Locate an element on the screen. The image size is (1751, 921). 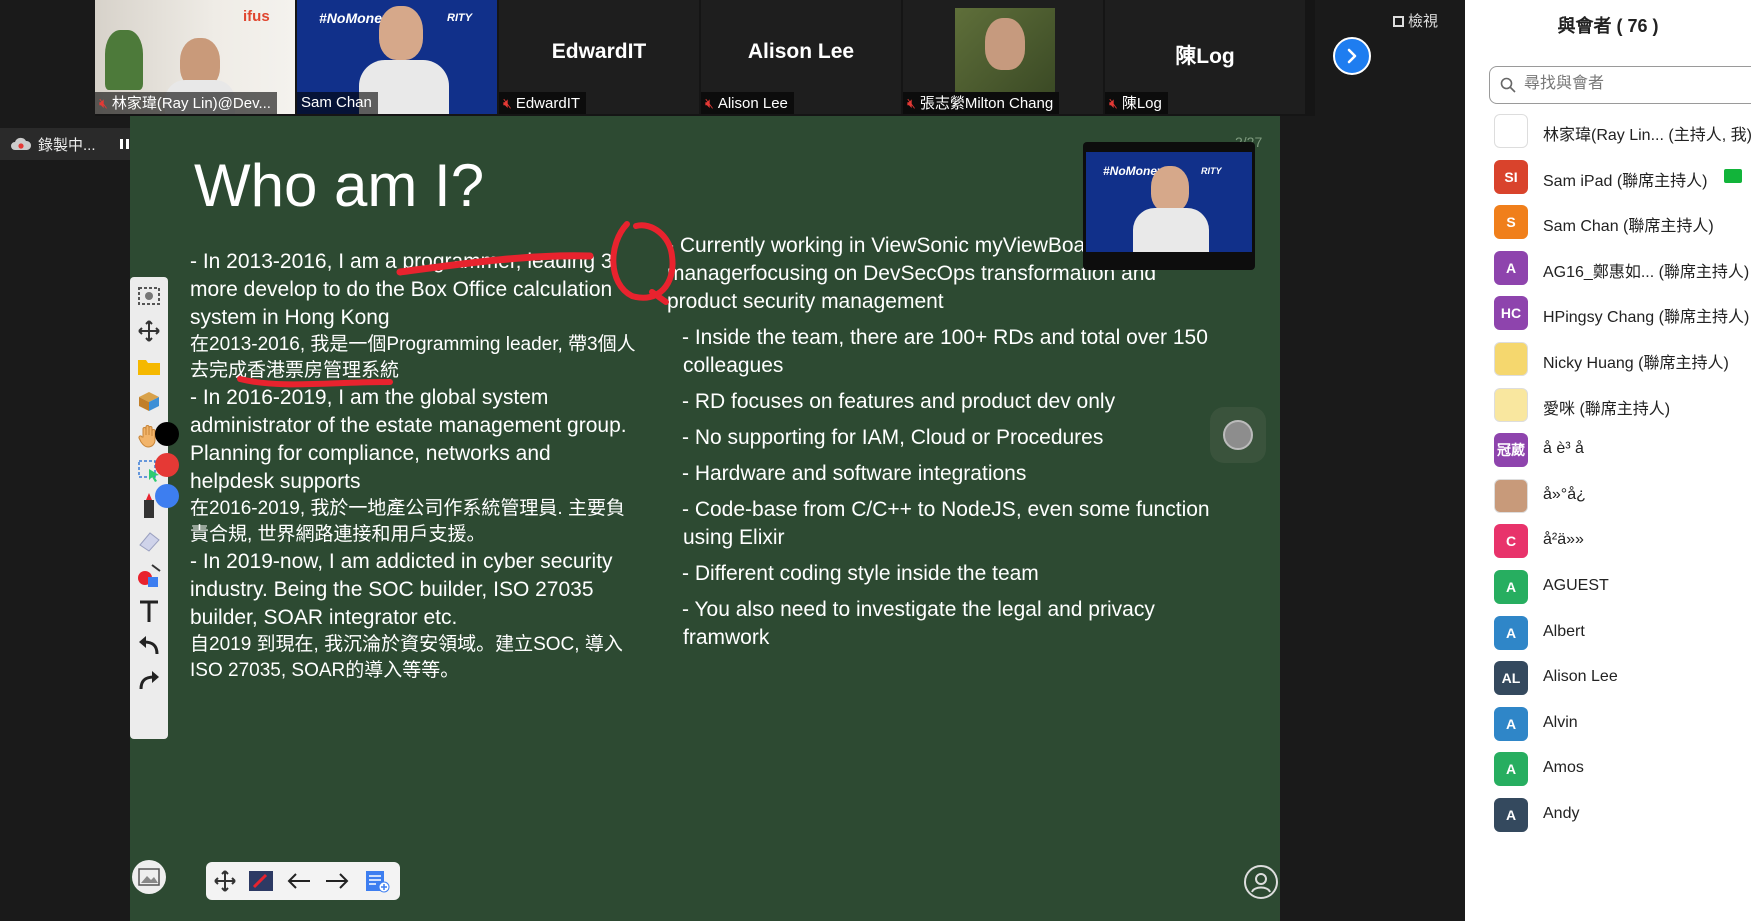
participant-row: å»°å¿ is located at coordinates (1608, 497).